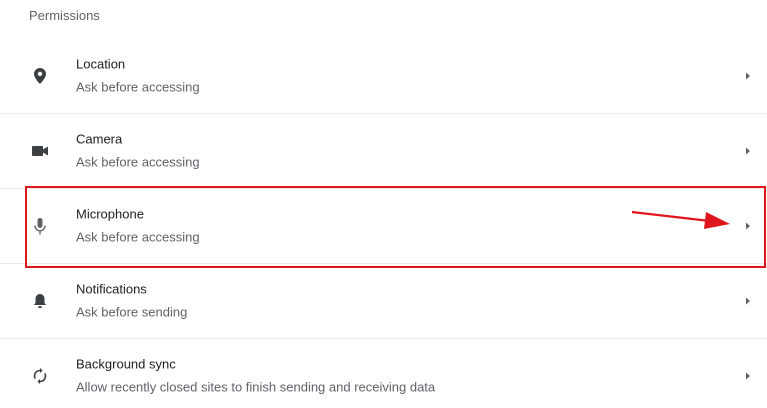  What do you see at coordinates (40, 76) in the screenshot?
I see `location-pin-icon` at bounding box center [40, 76].